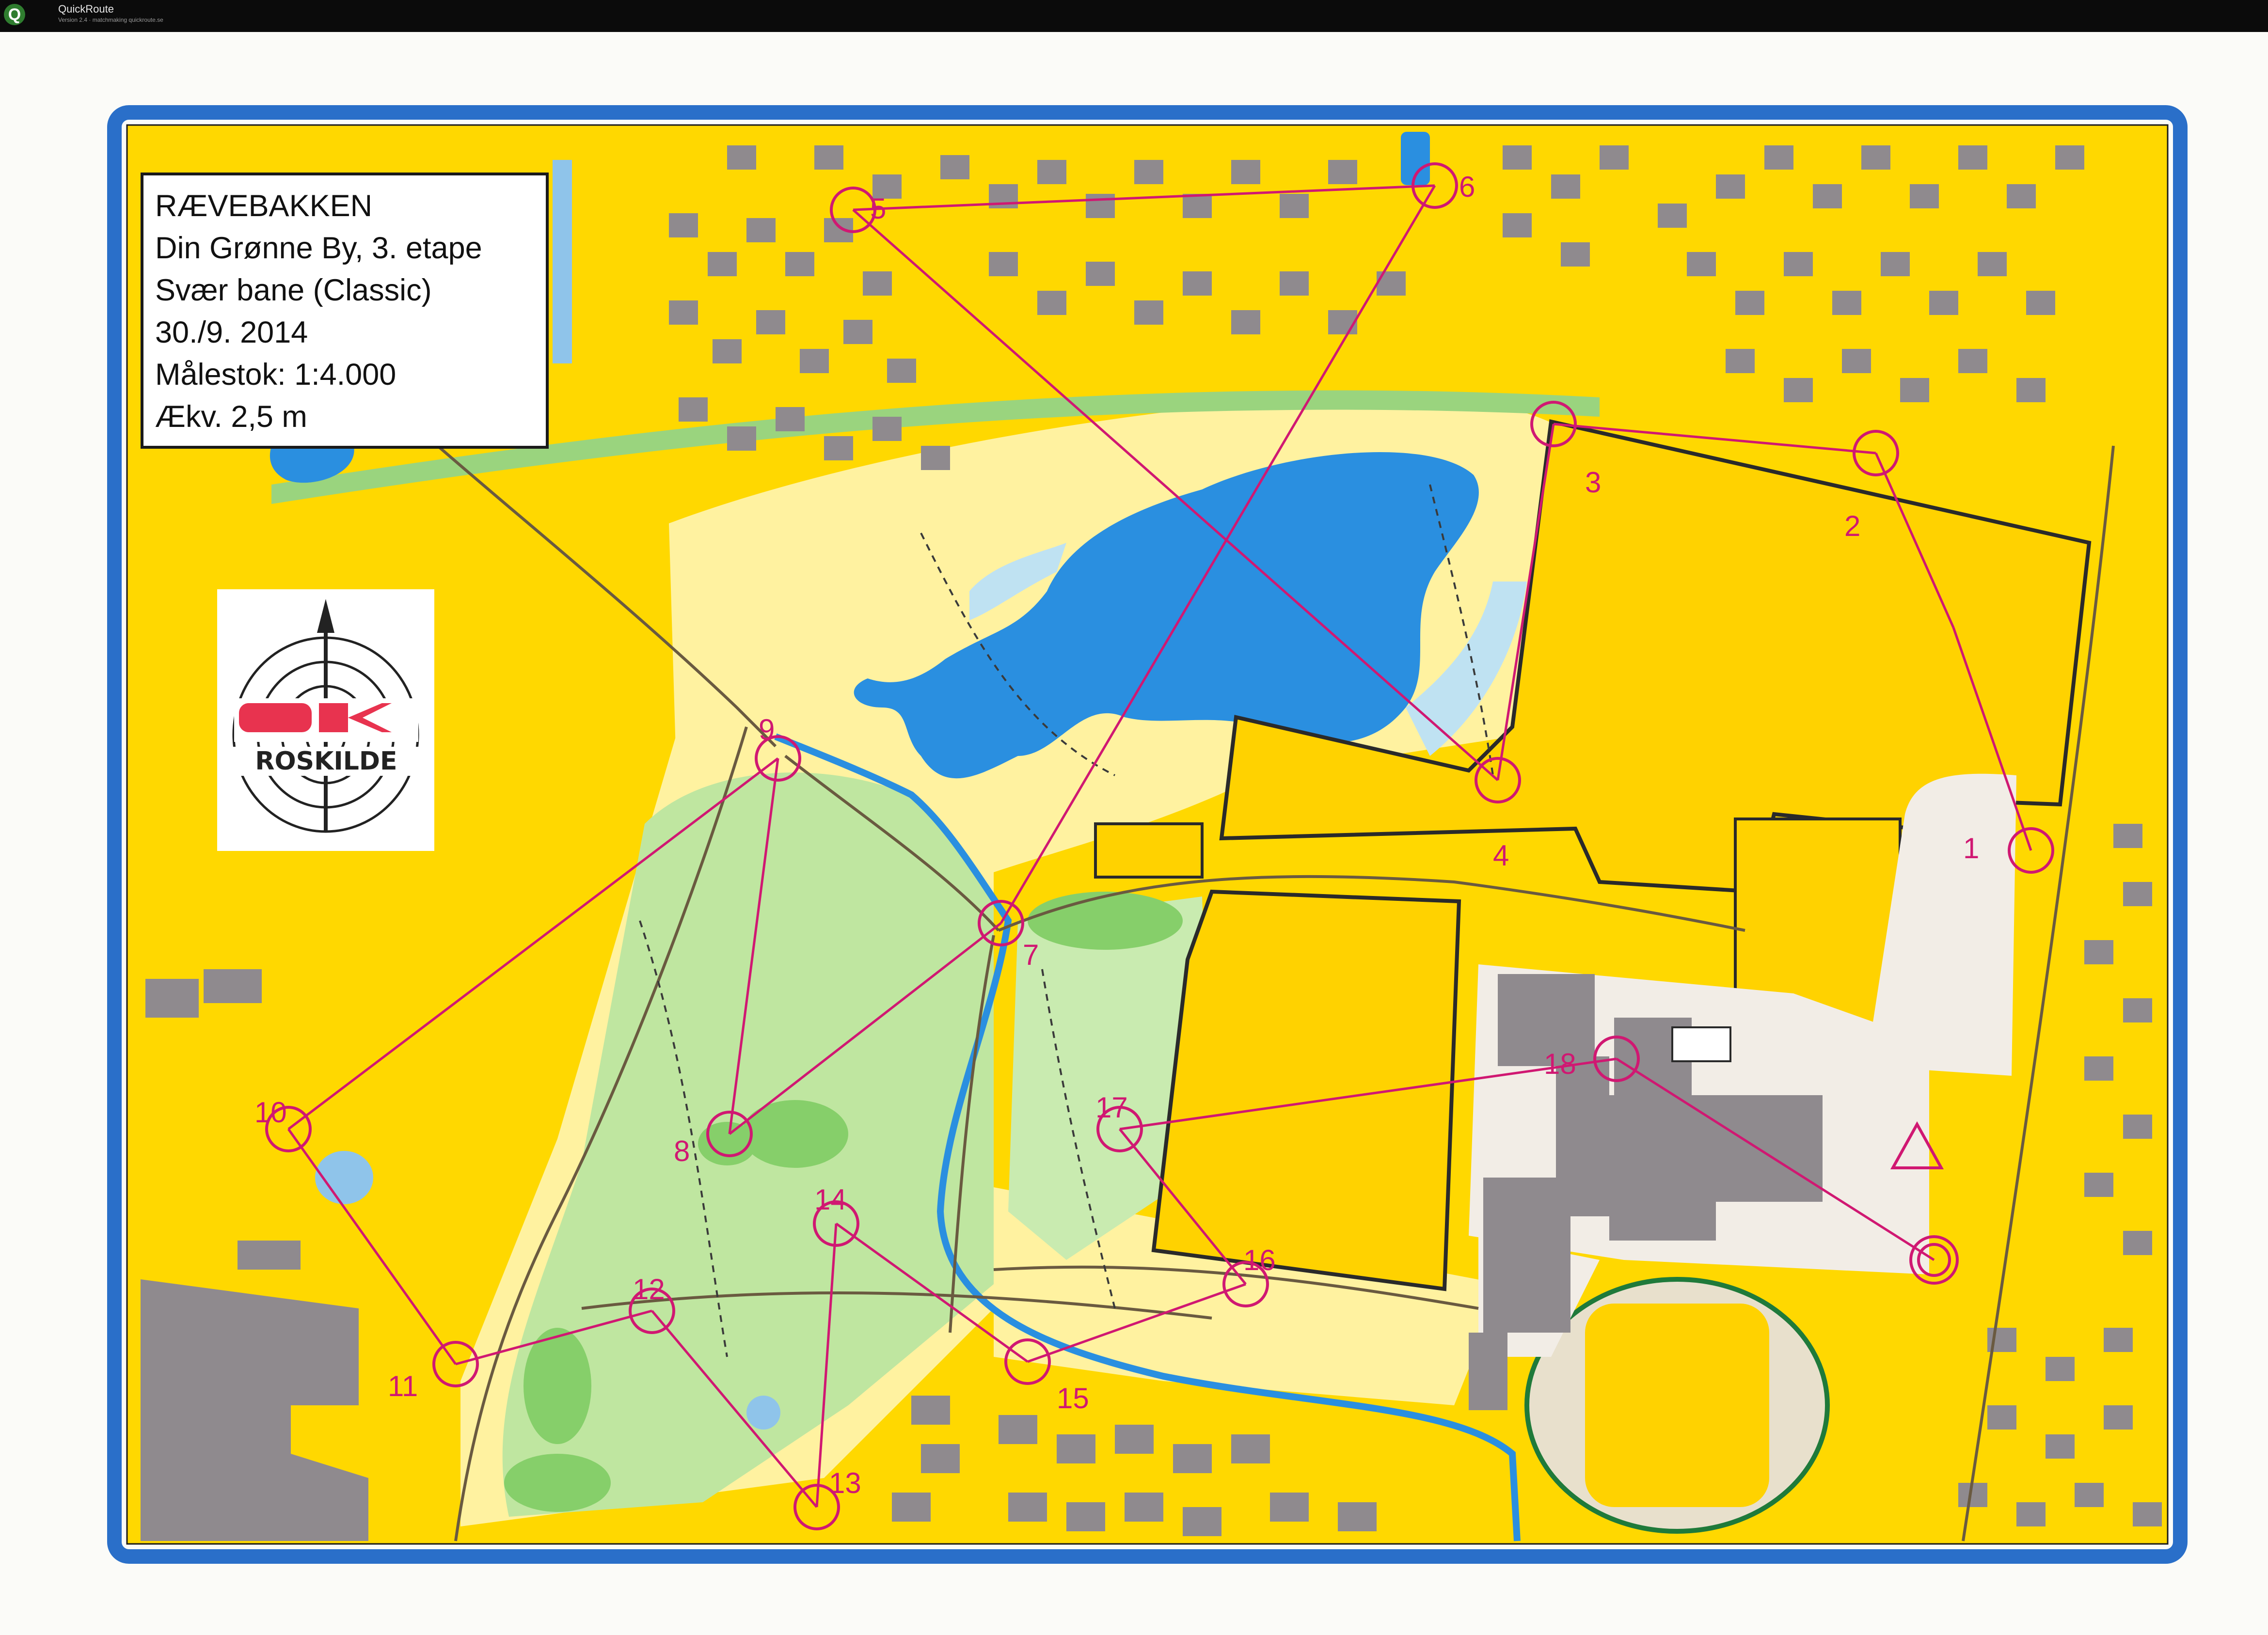 Image resolution: width=2268 pixels, height=1635 pixels. I want to click on app-subtitle: Version 2.4 · matchmaking quickroute.se, so click(110, 19).